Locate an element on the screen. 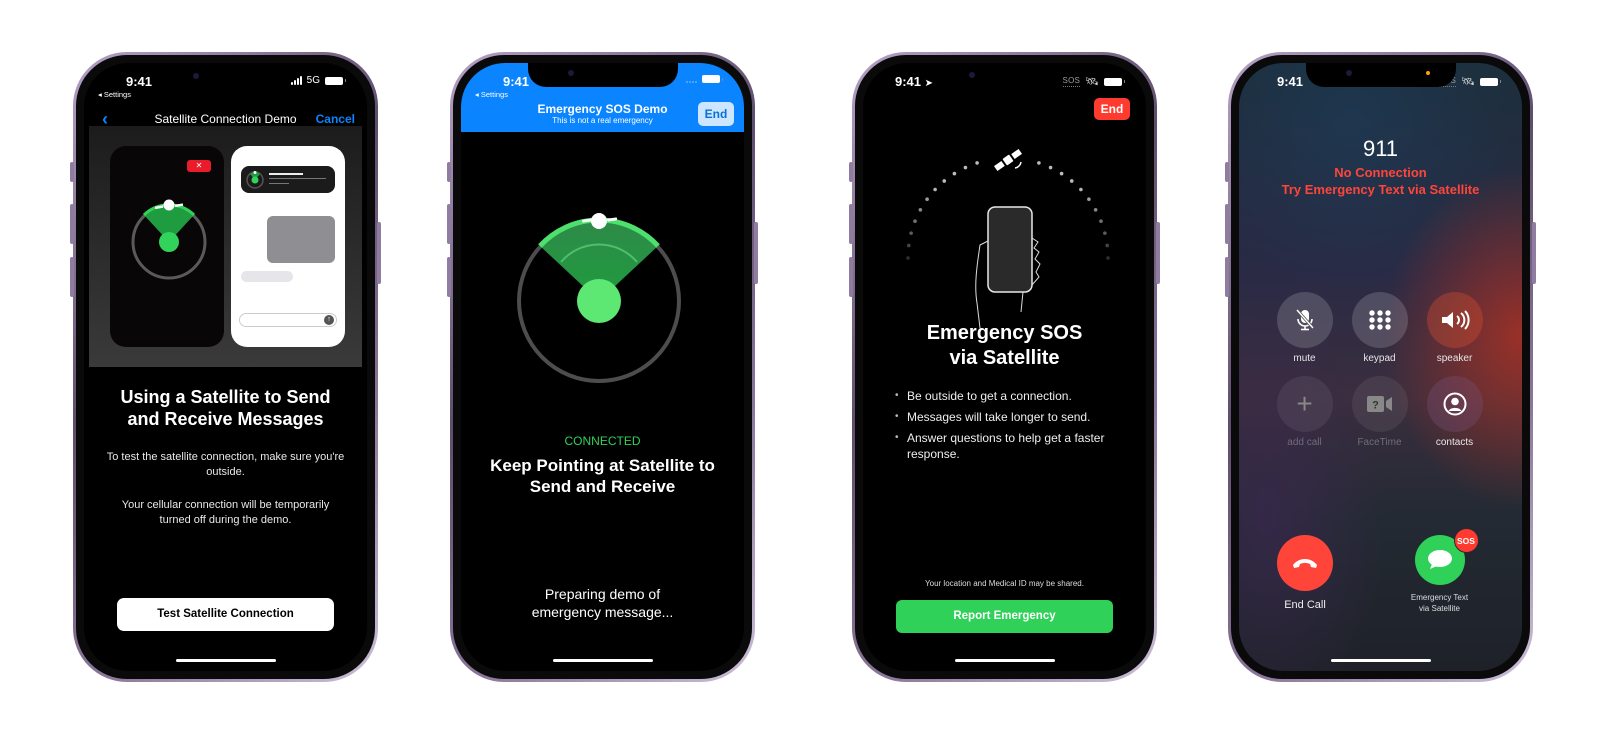 Image resolution: width=1600 pixels, height=747 pixels. end-call-label: End Call is located at coordinates (1305, 605).